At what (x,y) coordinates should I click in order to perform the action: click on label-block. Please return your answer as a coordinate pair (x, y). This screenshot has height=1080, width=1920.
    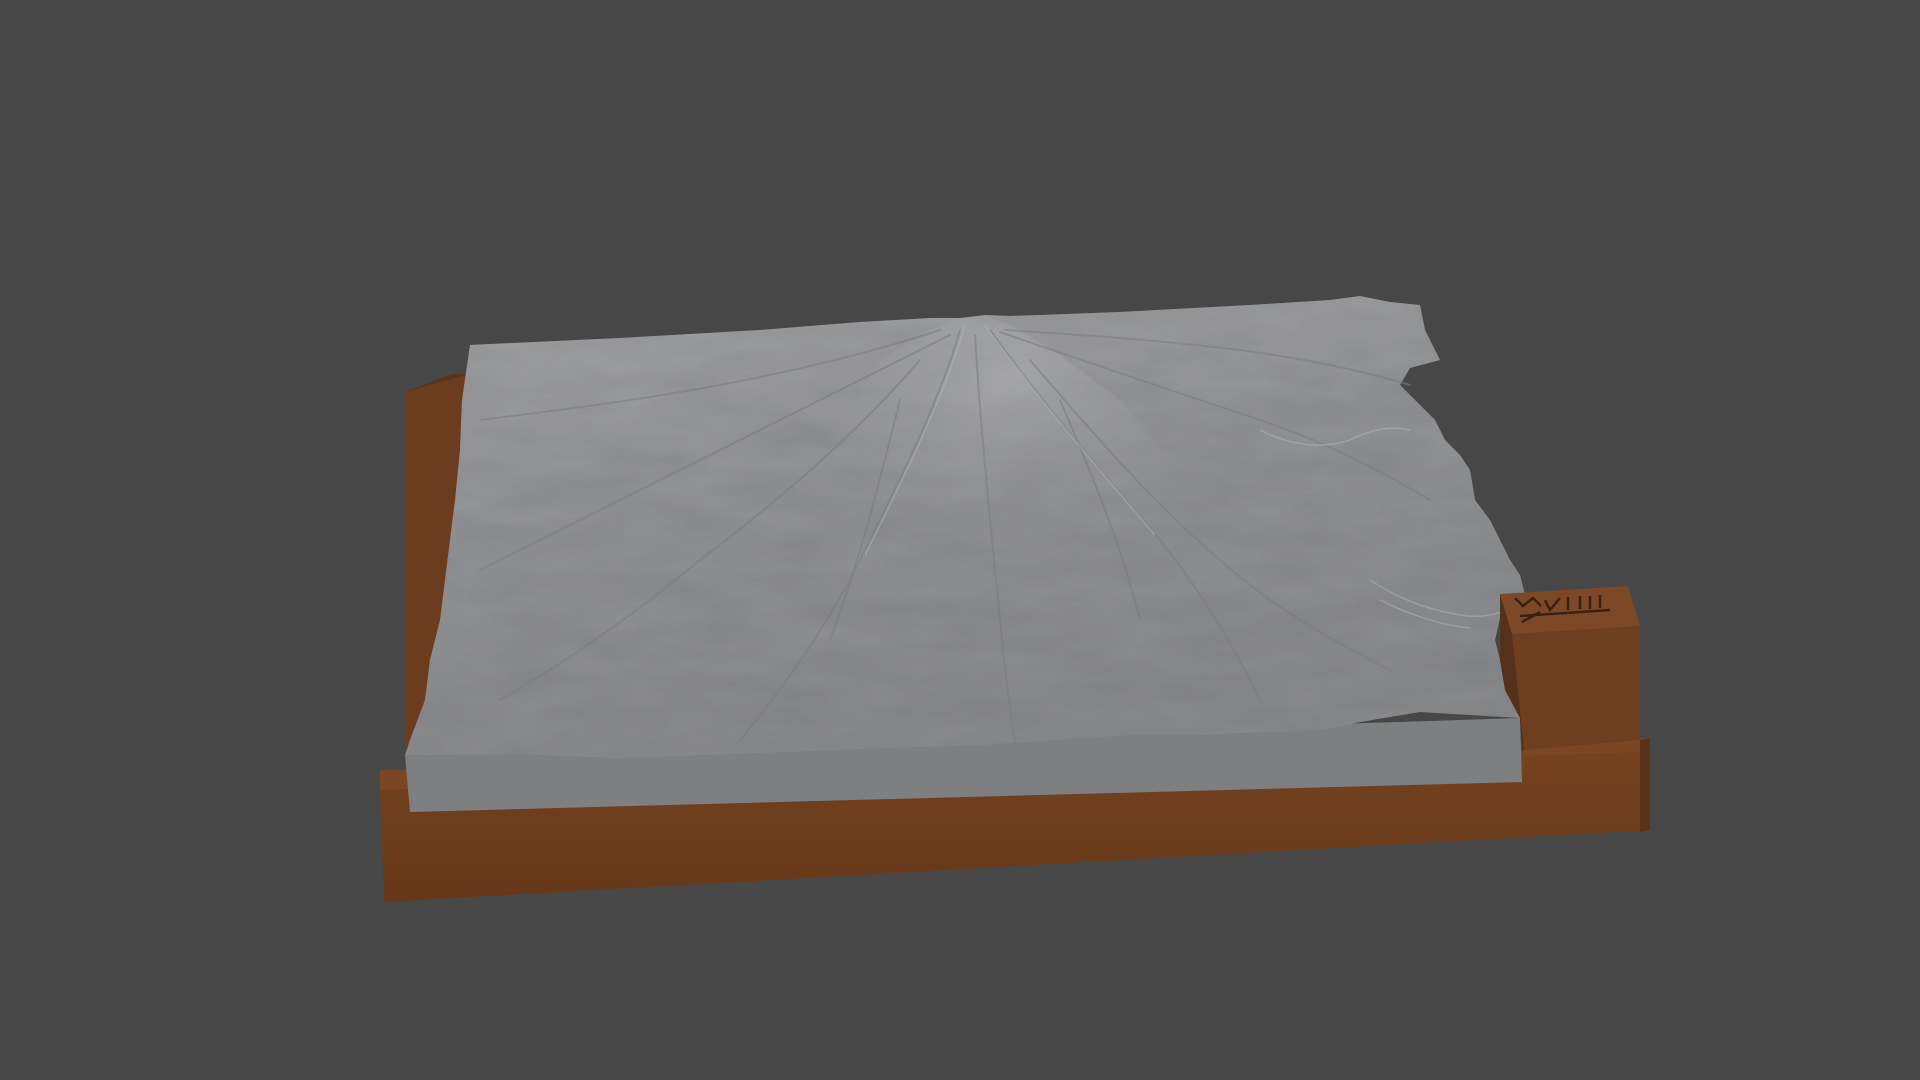
    Looking at the image, I should click on (1570, 669).